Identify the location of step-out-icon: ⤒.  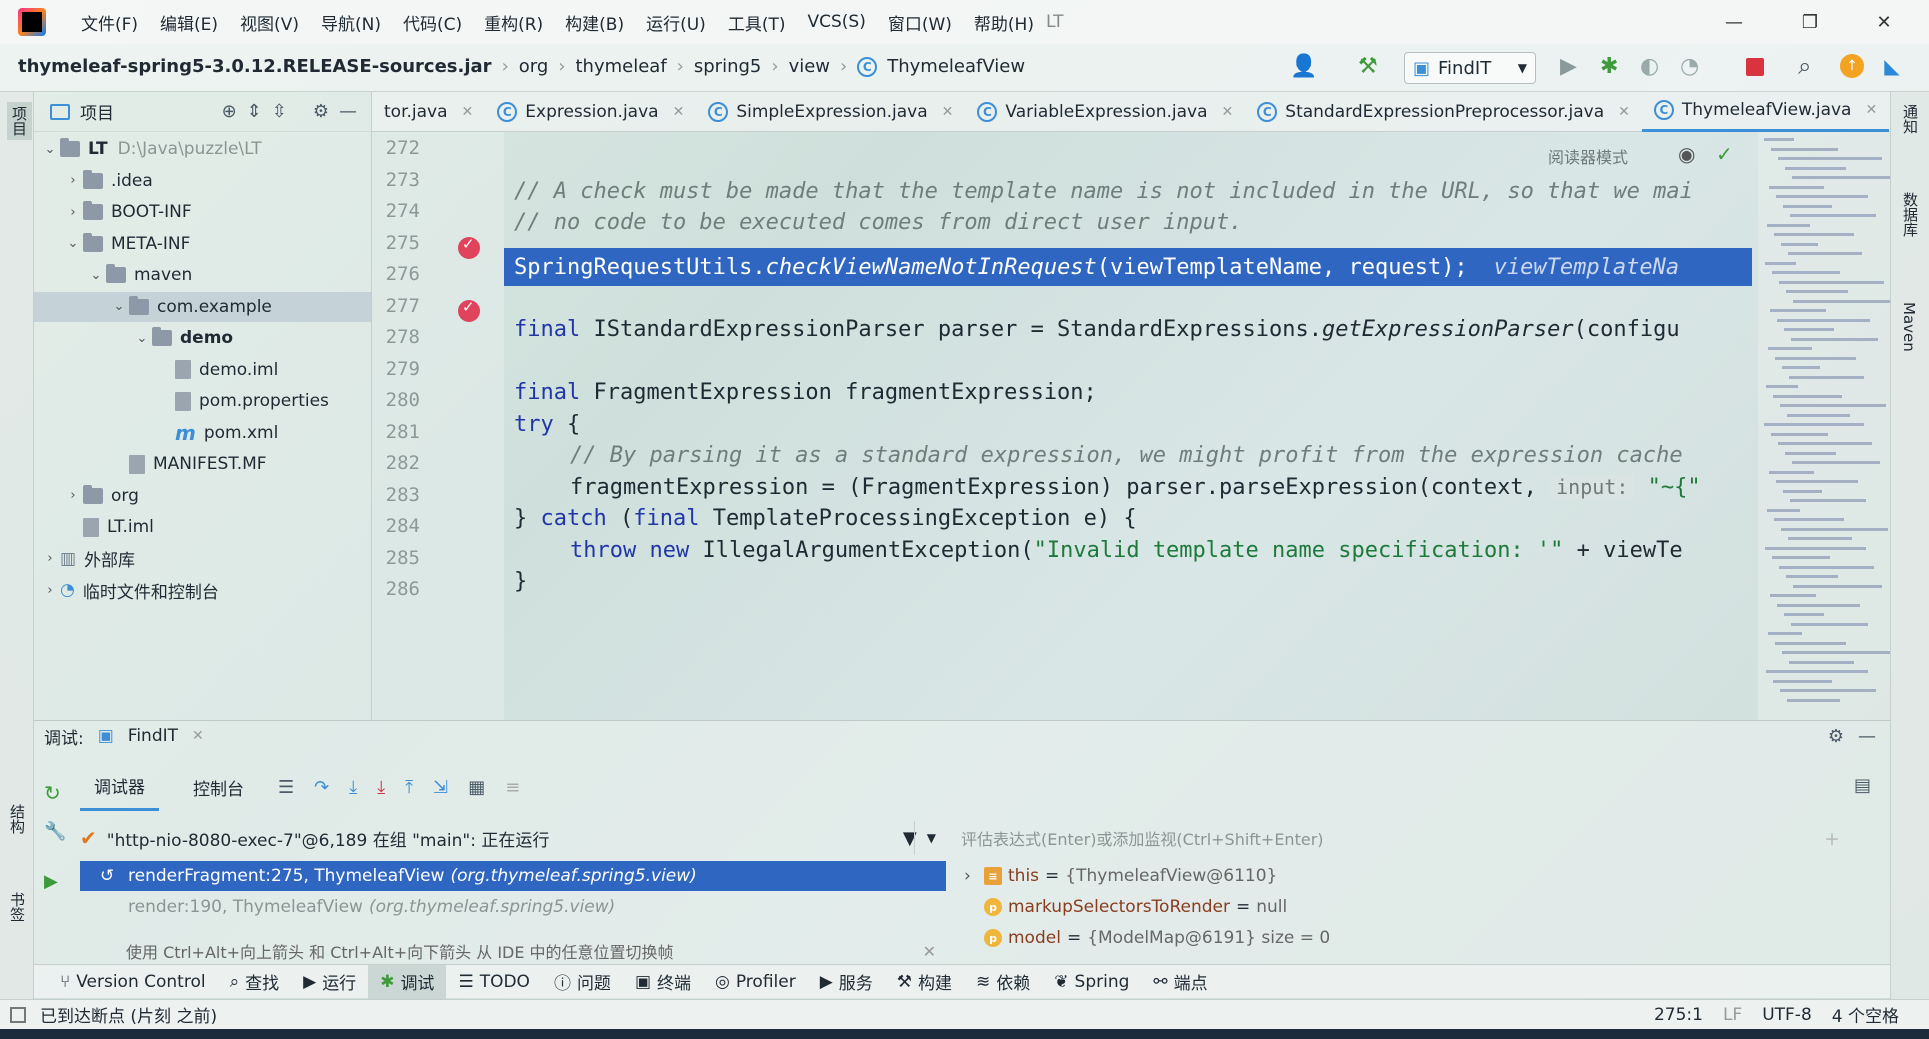
(409, 787).